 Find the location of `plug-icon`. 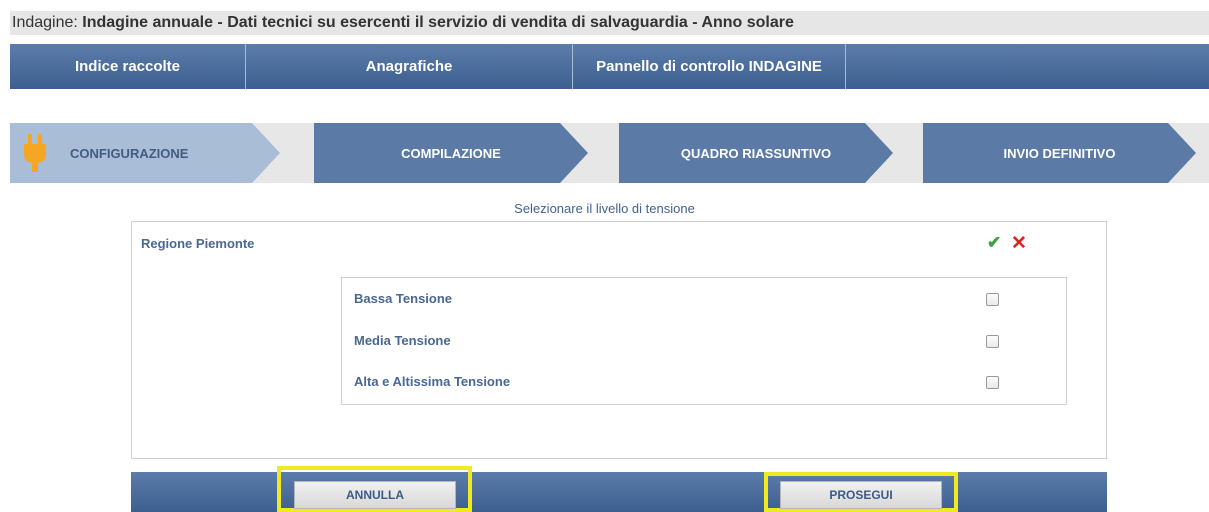

plug-icon is located at coordinates (35, 153).